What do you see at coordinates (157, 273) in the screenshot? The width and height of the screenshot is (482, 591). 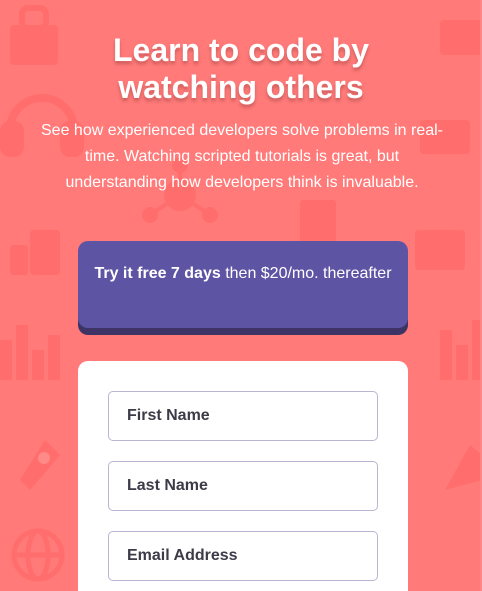 I see `trial-offer-bold: Try it free 7 days` at bounding box center [157, 273].